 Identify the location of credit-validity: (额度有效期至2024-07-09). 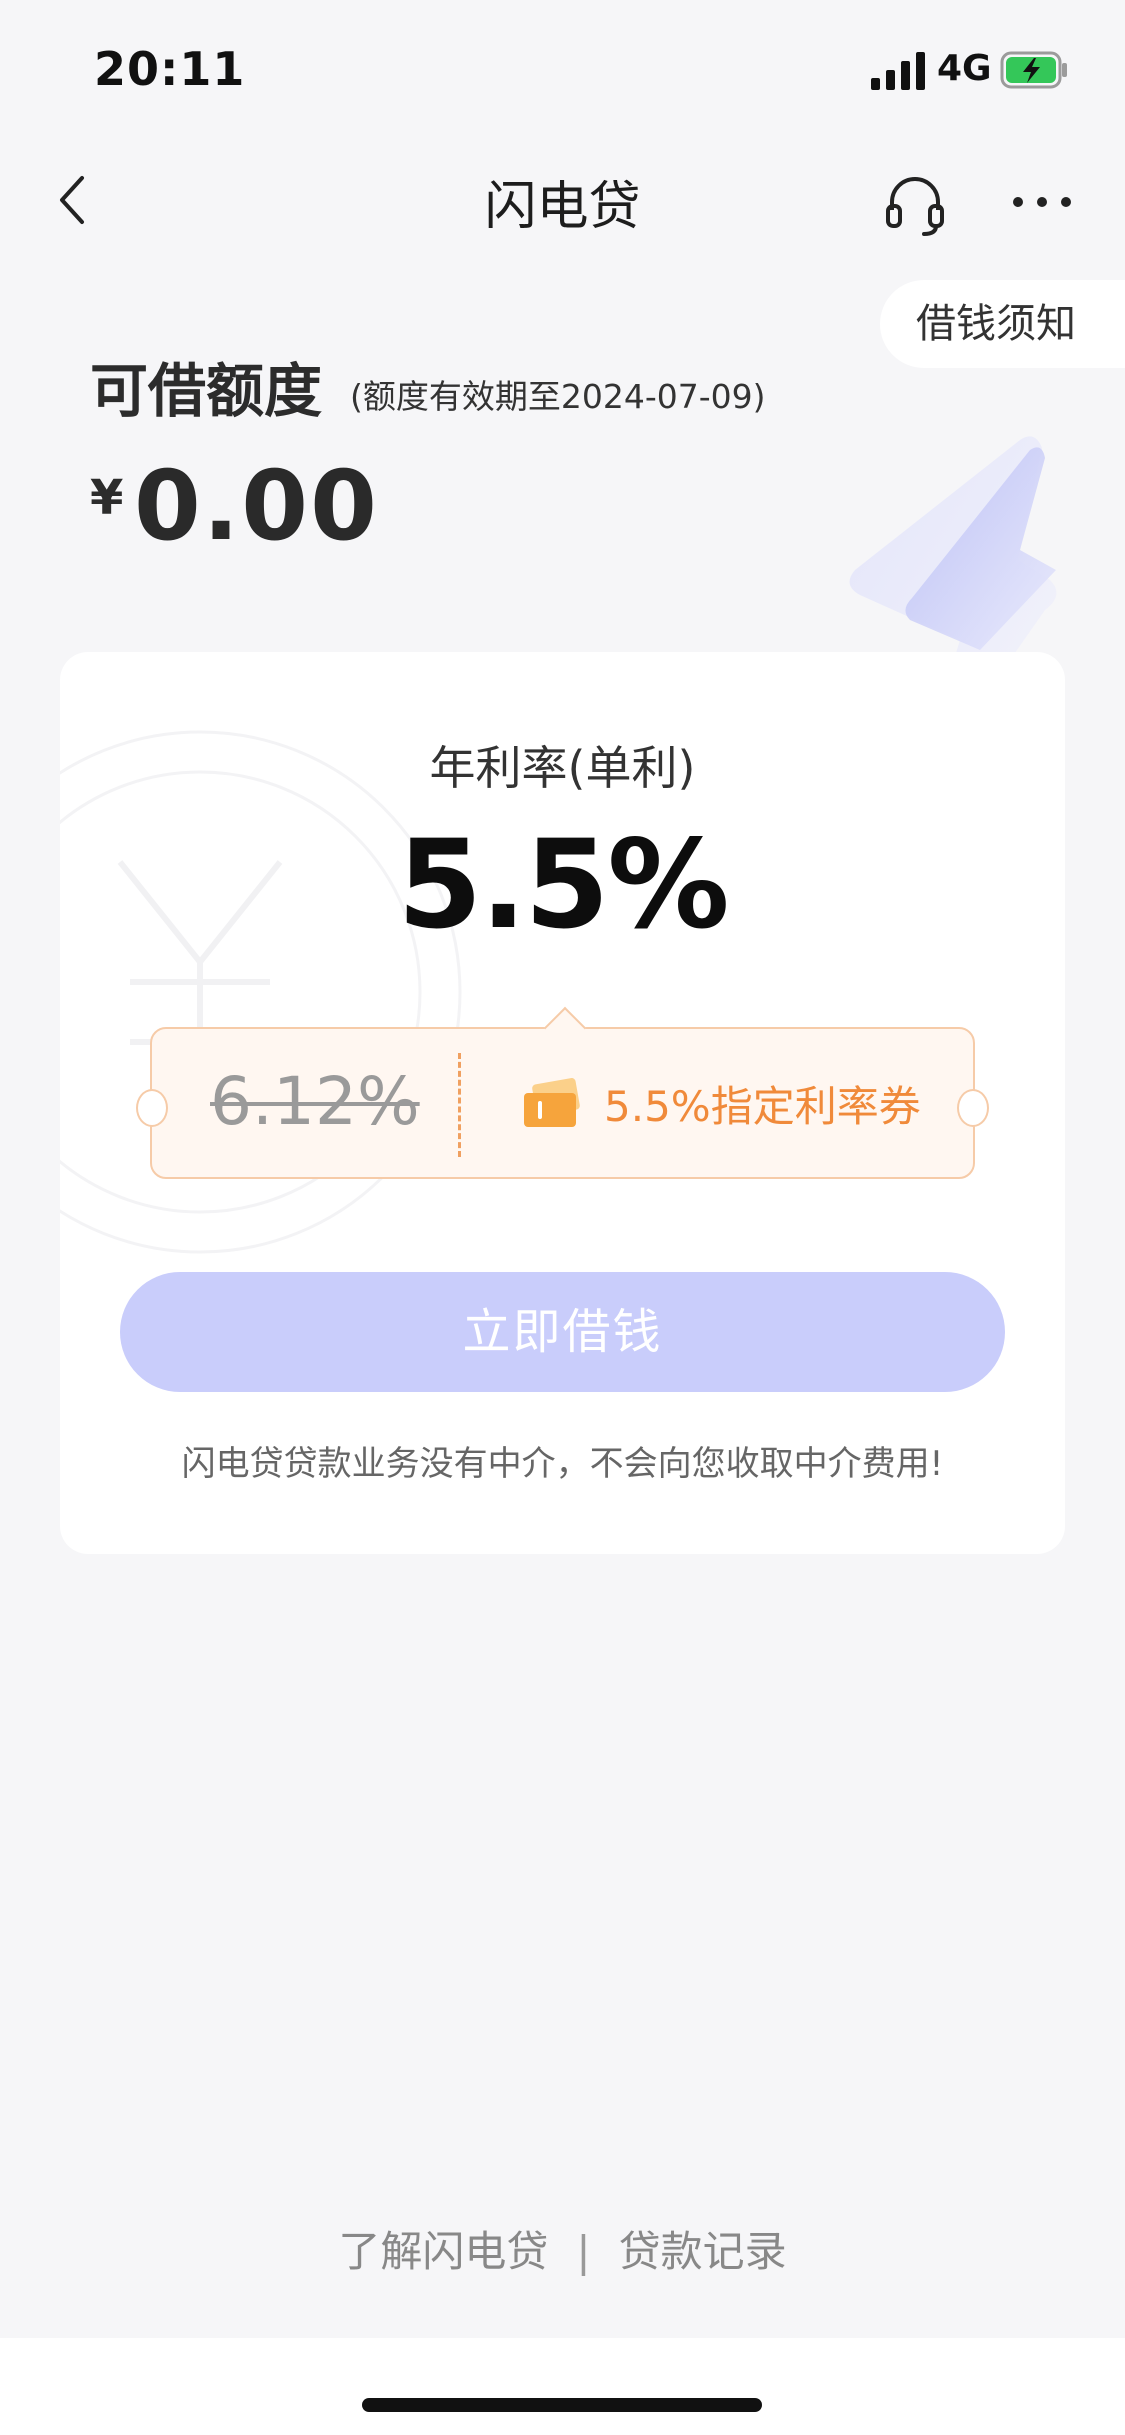
(558, 396).